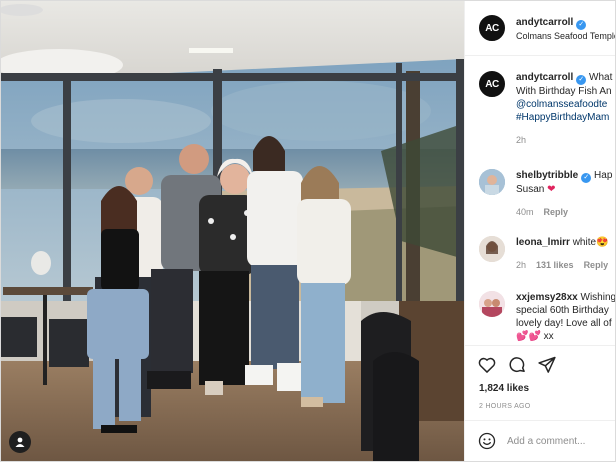 Image resolution: width=616 pixels, height=462 pixels. Describe the element at coordinates (487, 441) in the screenshot. I see `smiley-icon` at that location.